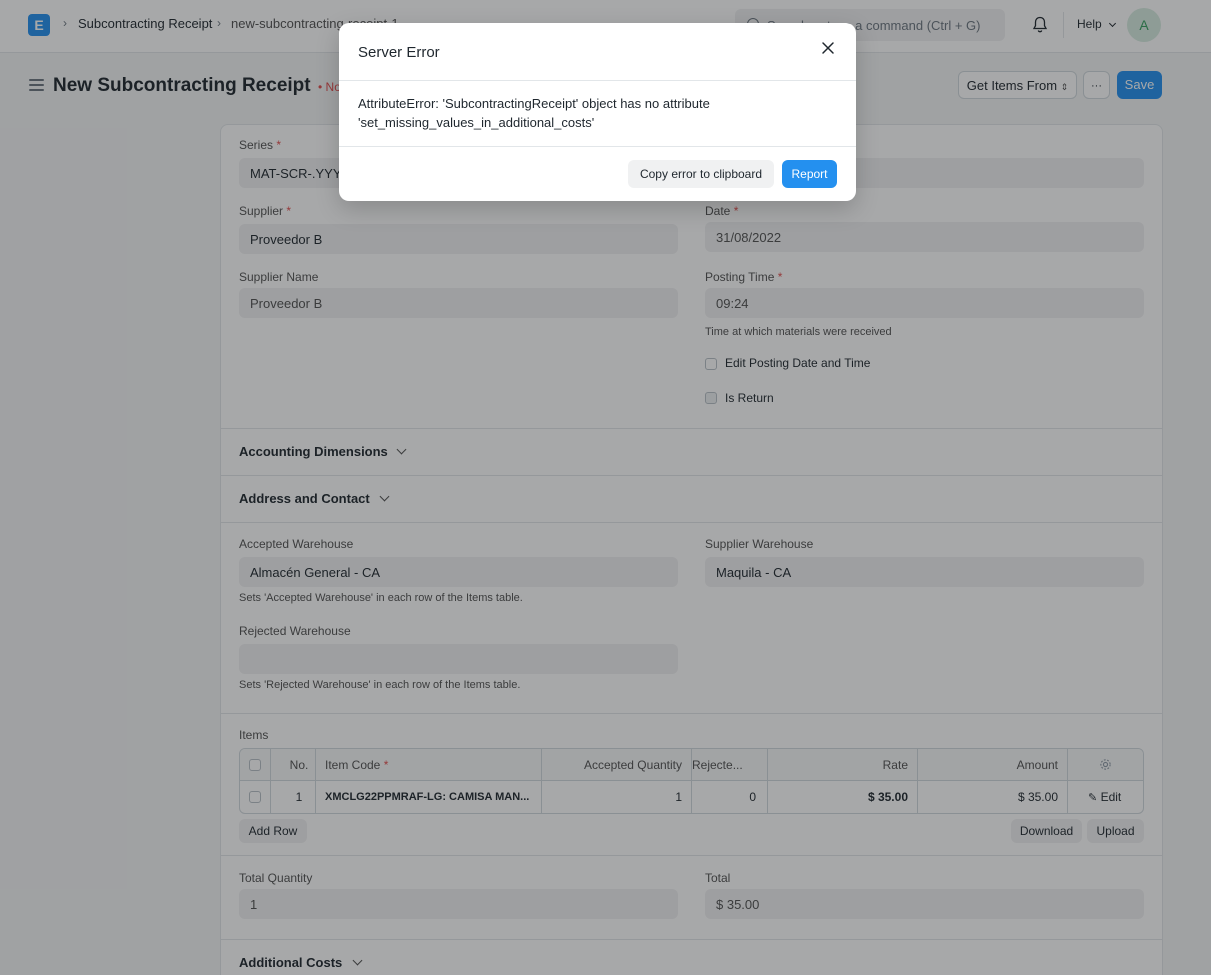 The width and height of the screenshot is (1211, 975). Describe the element at coordinates (828, 48) in the screenshot. I see `close-icon` at that location.